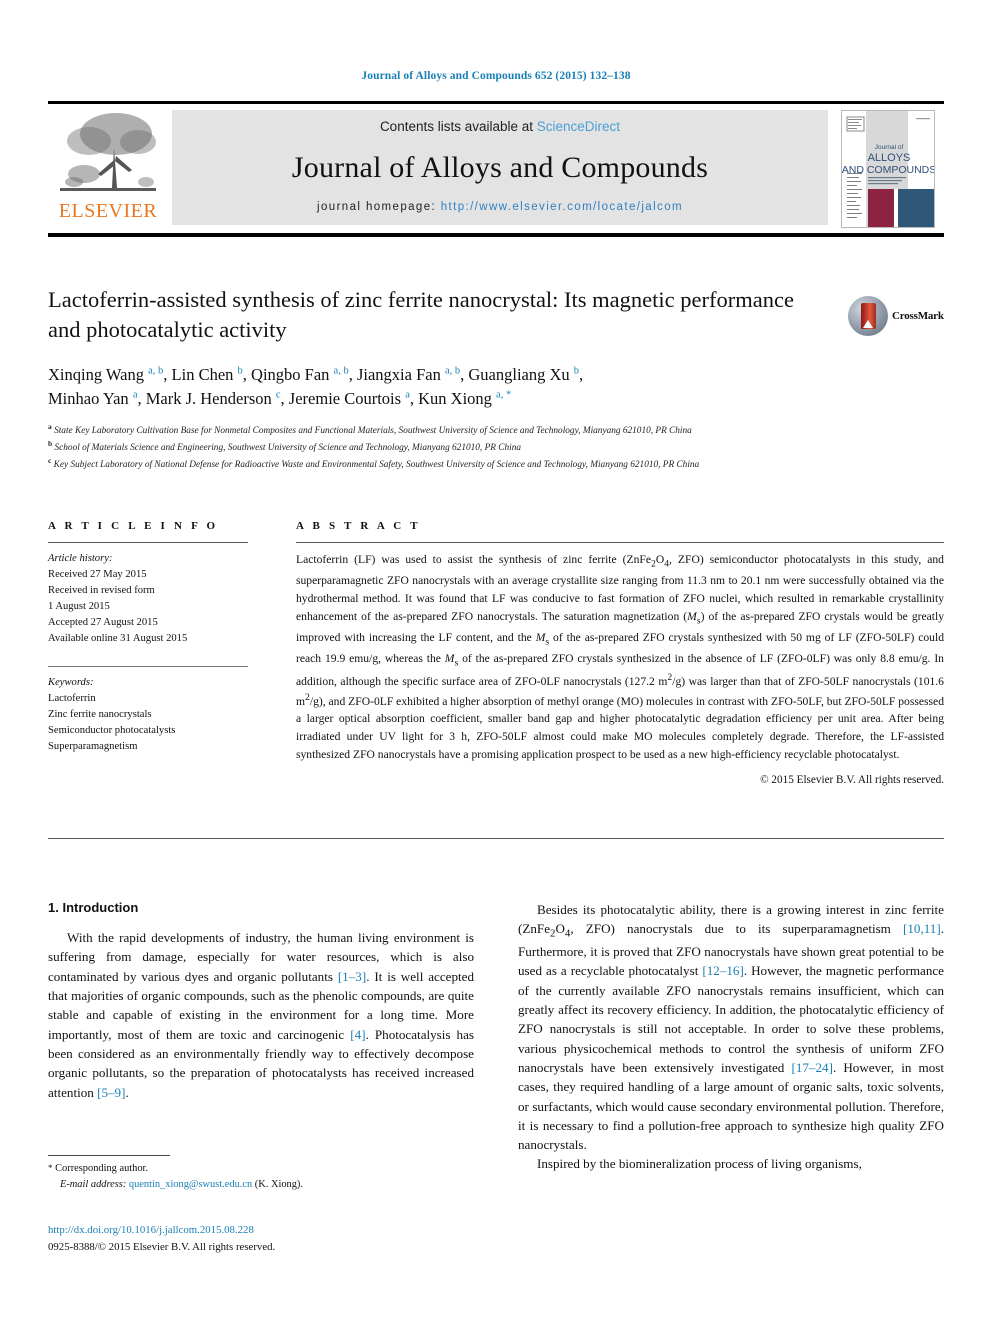 This screenshot has height=1323, width=992. What do you see at coordinates (578, 126) in the screenshot?
I see `sciencedirect-link: ScienceDirect` at bounding box center [578, 126].